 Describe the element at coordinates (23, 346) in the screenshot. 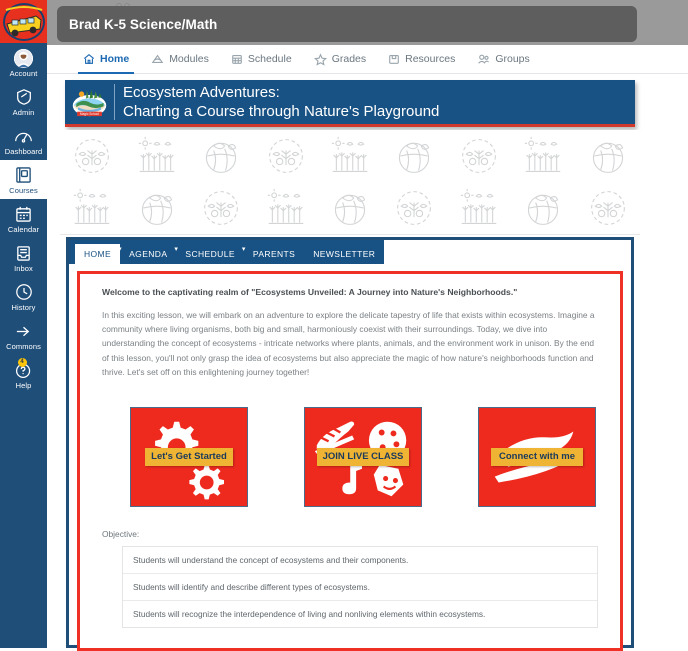

I see `sidebar-item-label: Commons` at that location.